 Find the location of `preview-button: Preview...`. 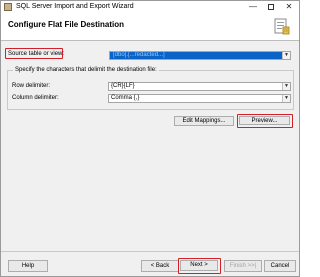

preview-button: Preview... is located at coordinates (264, 120).